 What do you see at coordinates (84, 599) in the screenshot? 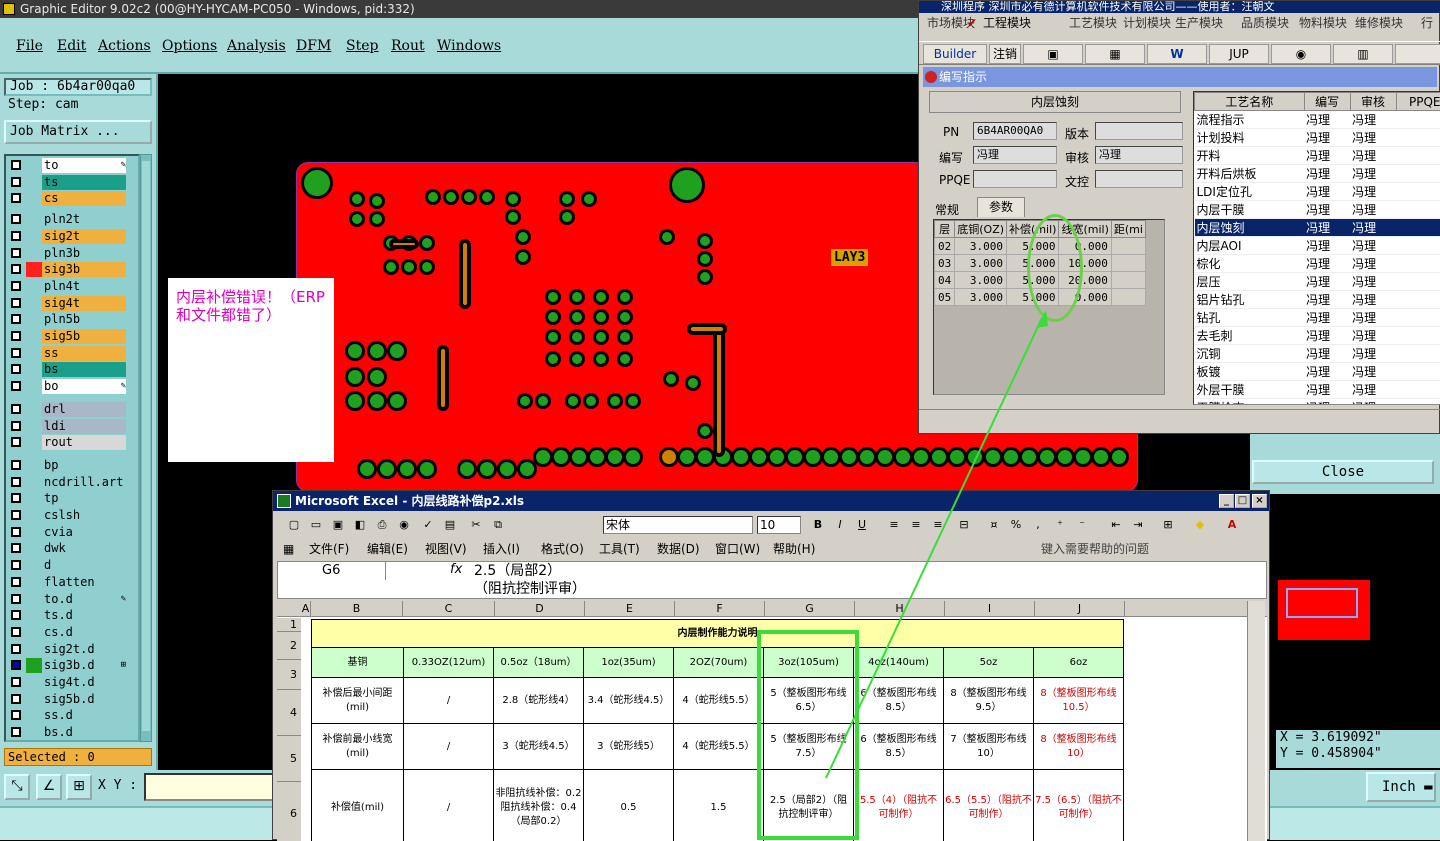
I see `layer-name: to.d✎` at bounding box center [84, 599].